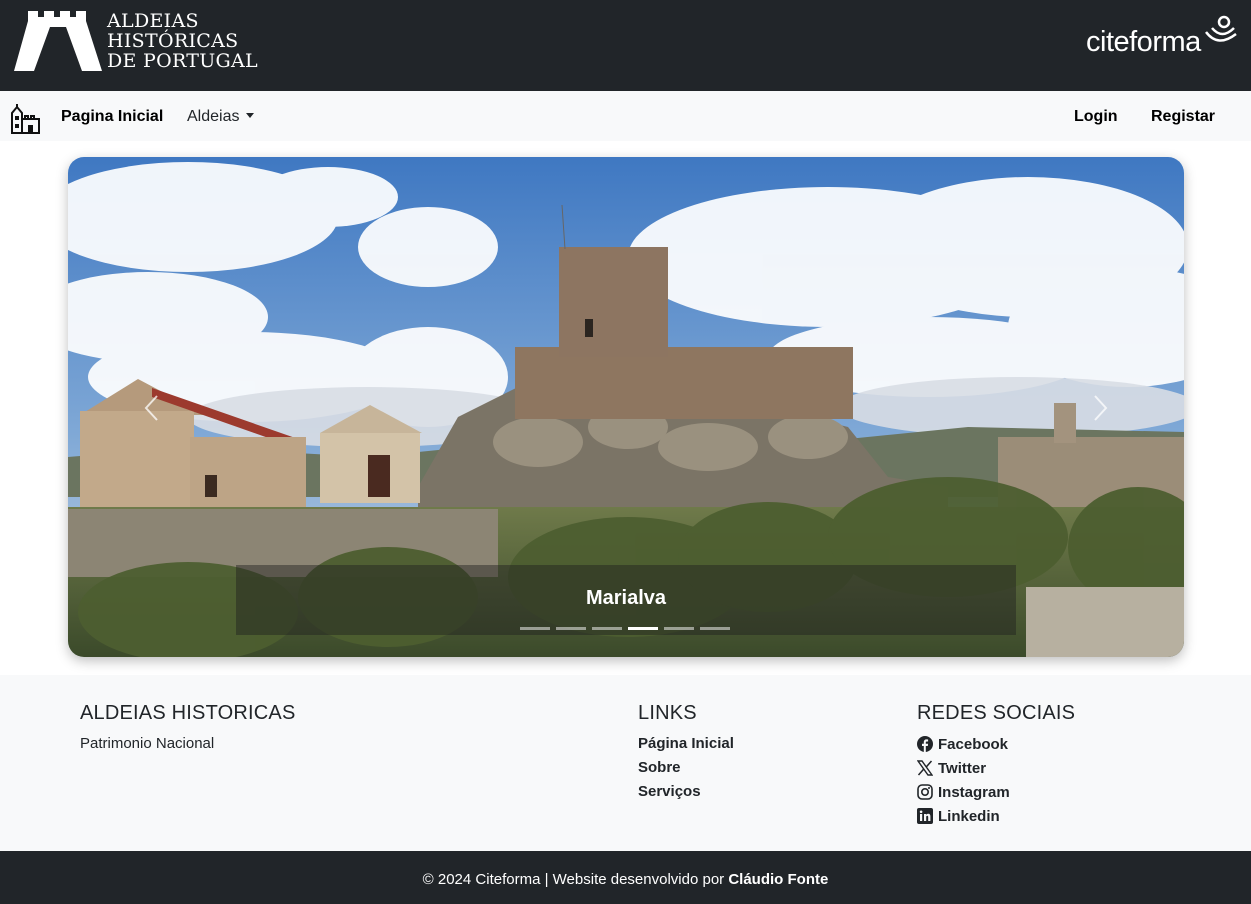 The height and width of the screenshot is (904, 1251). What do you see at coordinates (213, 116) in the screenshot?
I see `nav-villages-label: Aldeias` at bounding box center [213, 116].